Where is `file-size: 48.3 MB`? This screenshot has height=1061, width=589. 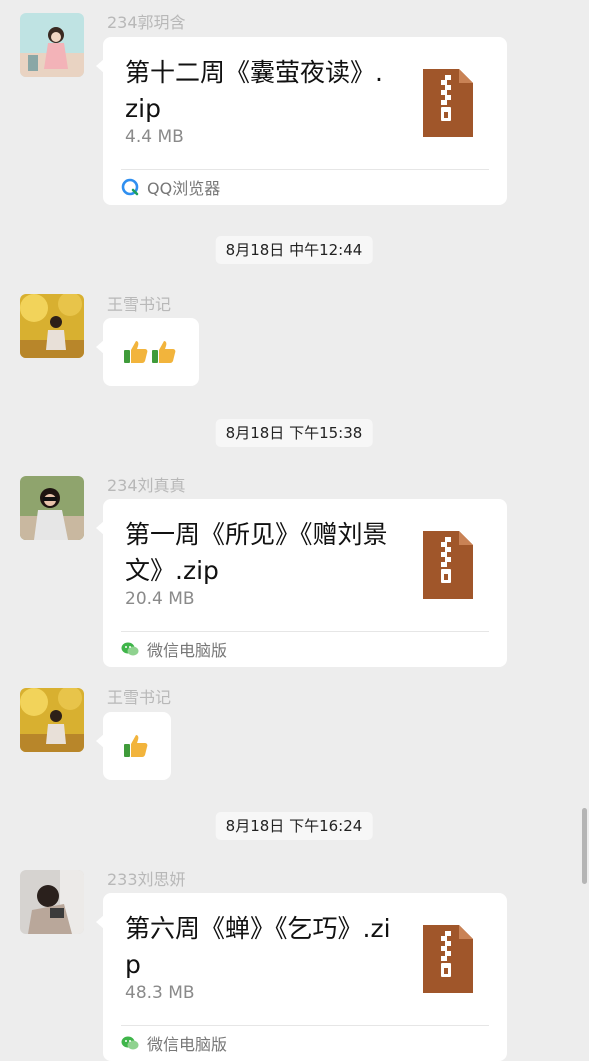
file-size: 48.3 MB is located at coordinates (160, 993).